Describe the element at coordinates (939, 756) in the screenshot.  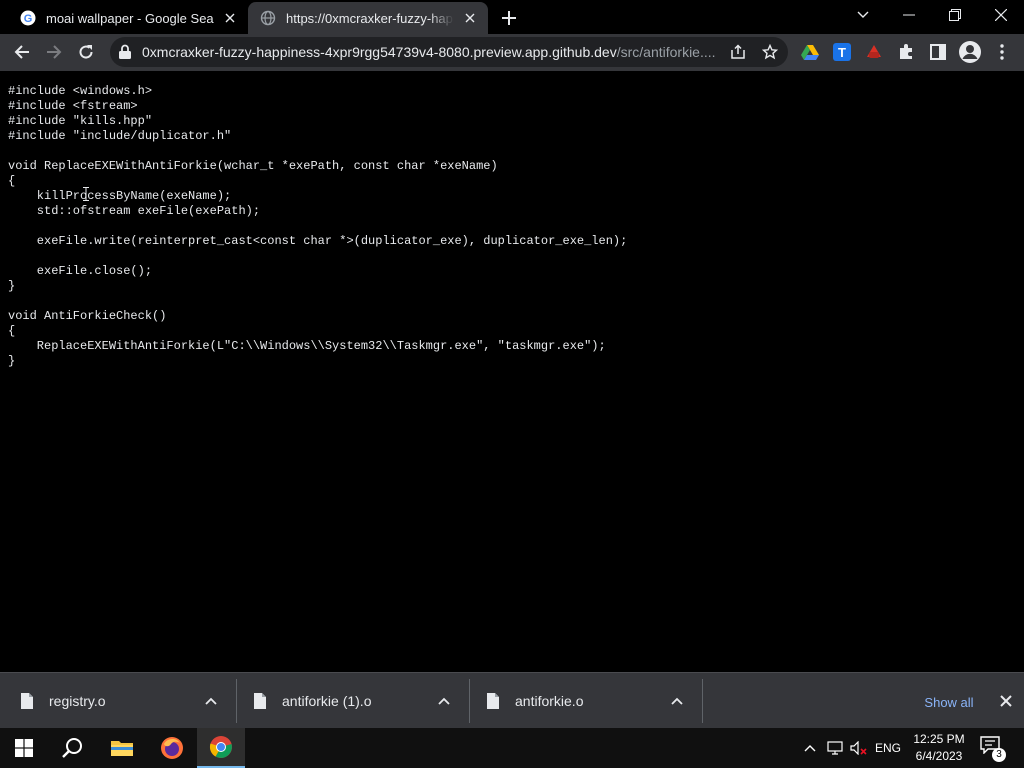
I see `clock-date: 6/4/2023` at that location.